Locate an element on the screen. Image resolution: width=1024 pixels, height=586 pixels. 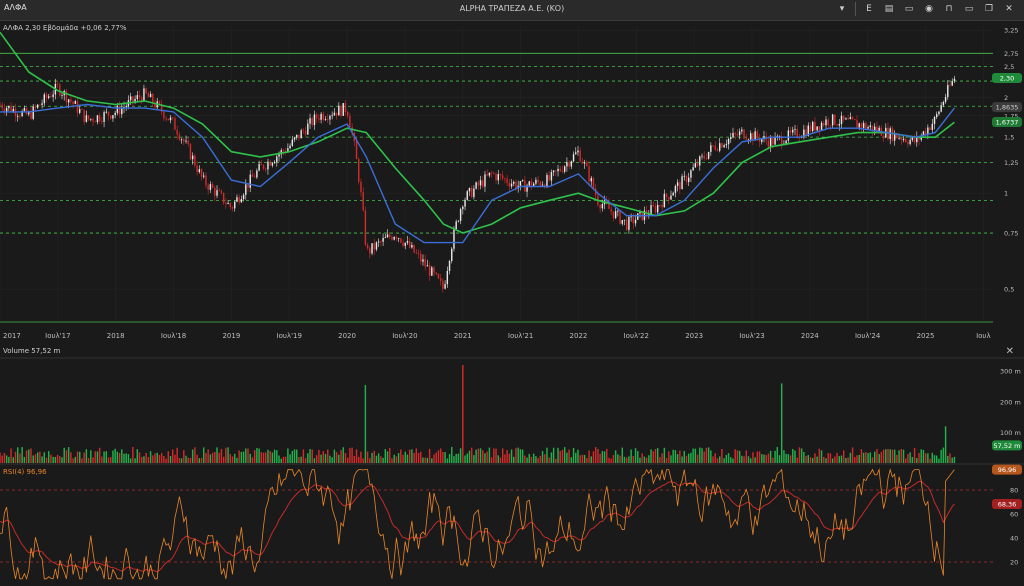
close-panel-icon: ✕ is located at coordinates (1010, 351).